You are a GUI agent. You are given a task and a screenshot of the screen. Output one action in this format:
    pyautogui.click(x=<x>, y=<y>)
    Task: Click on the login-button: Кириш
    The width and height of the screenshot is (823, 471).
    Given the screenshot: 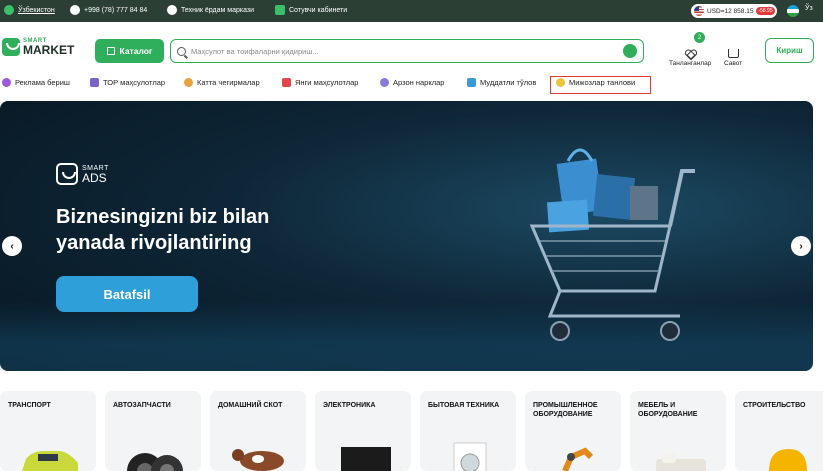 What is the action you would take?
    pyautogui.click(x=789, y=50)
    